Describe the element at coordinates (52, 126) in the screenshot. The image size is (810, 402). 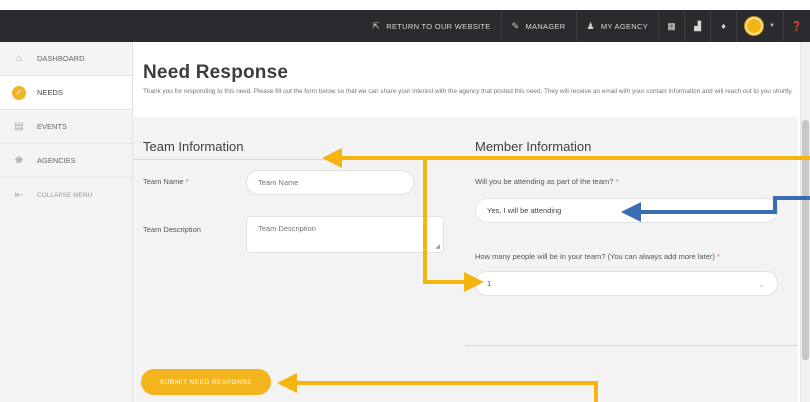
I see `sidebar-item-label: EVENTS` at that location.